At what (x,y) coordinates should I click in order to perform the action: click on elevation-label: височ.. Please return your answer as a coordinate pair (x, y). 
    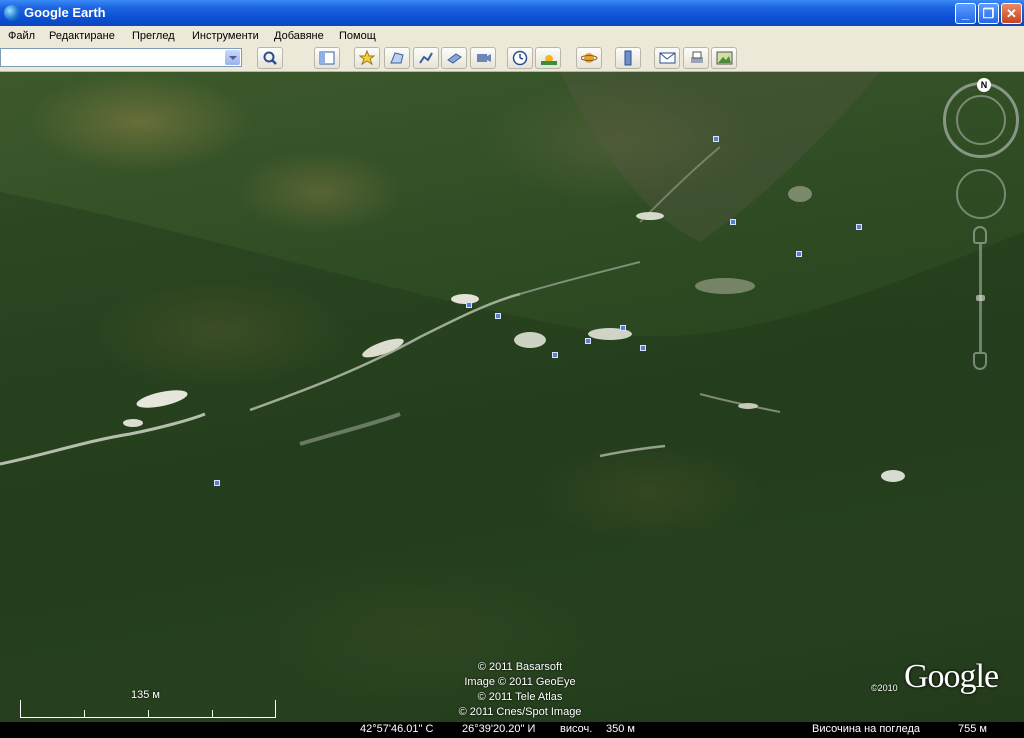
    Looking at the image, I should click on (576, 729).